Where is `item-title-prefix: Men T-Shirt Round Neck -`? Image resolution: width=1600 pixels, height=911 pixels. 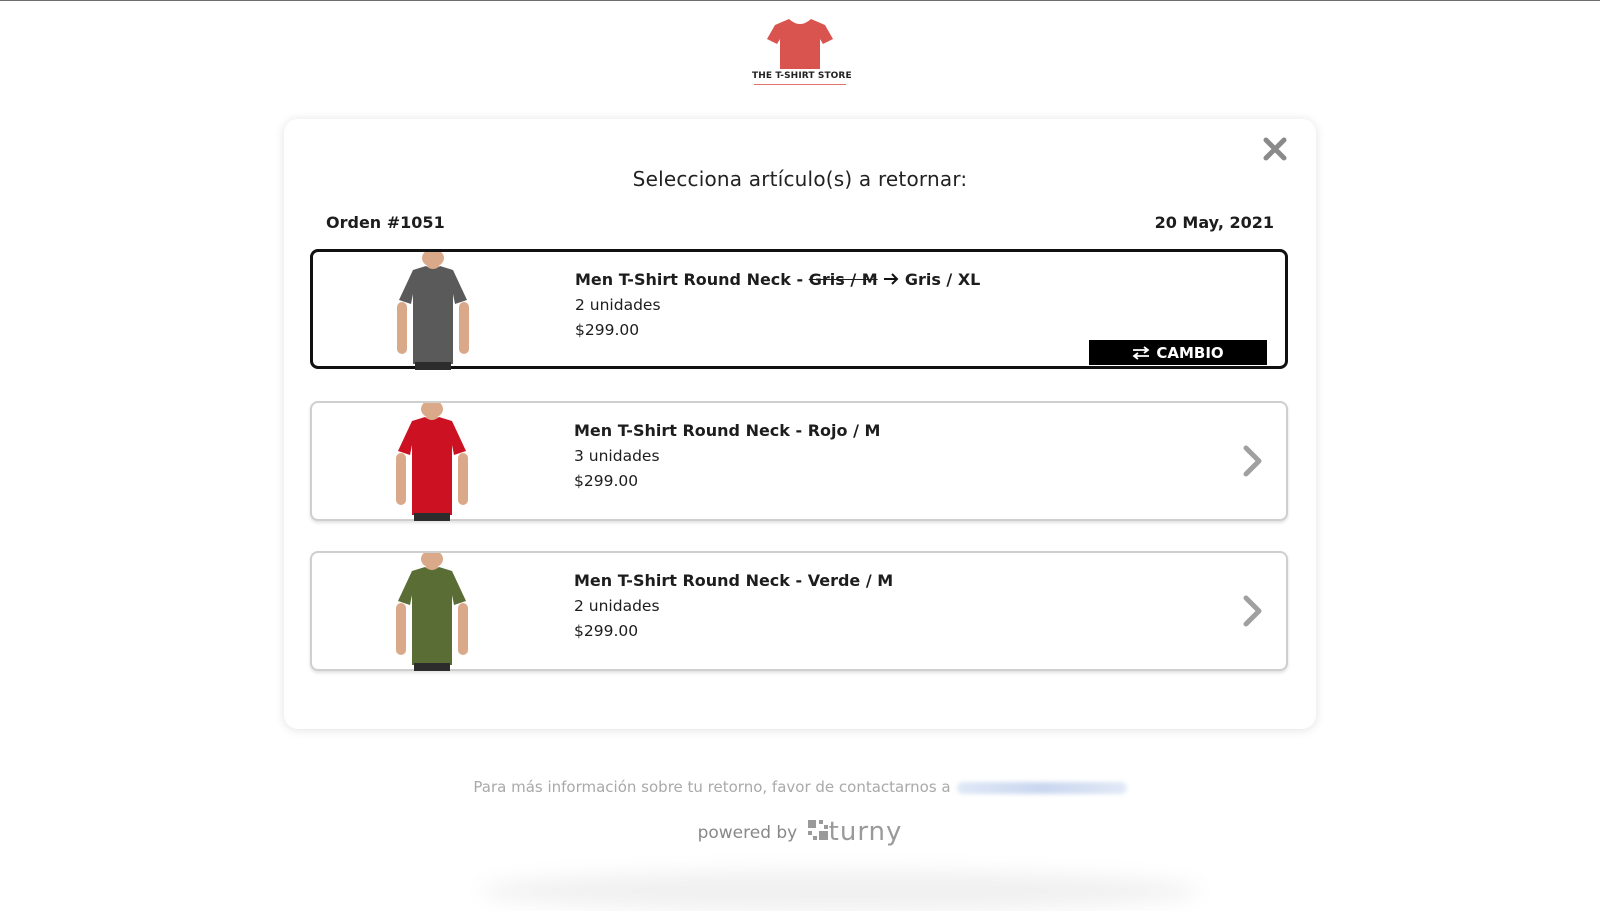
item-title-prefix: Men T-Shirt Round Neck - is located at coordinates (692, 279).